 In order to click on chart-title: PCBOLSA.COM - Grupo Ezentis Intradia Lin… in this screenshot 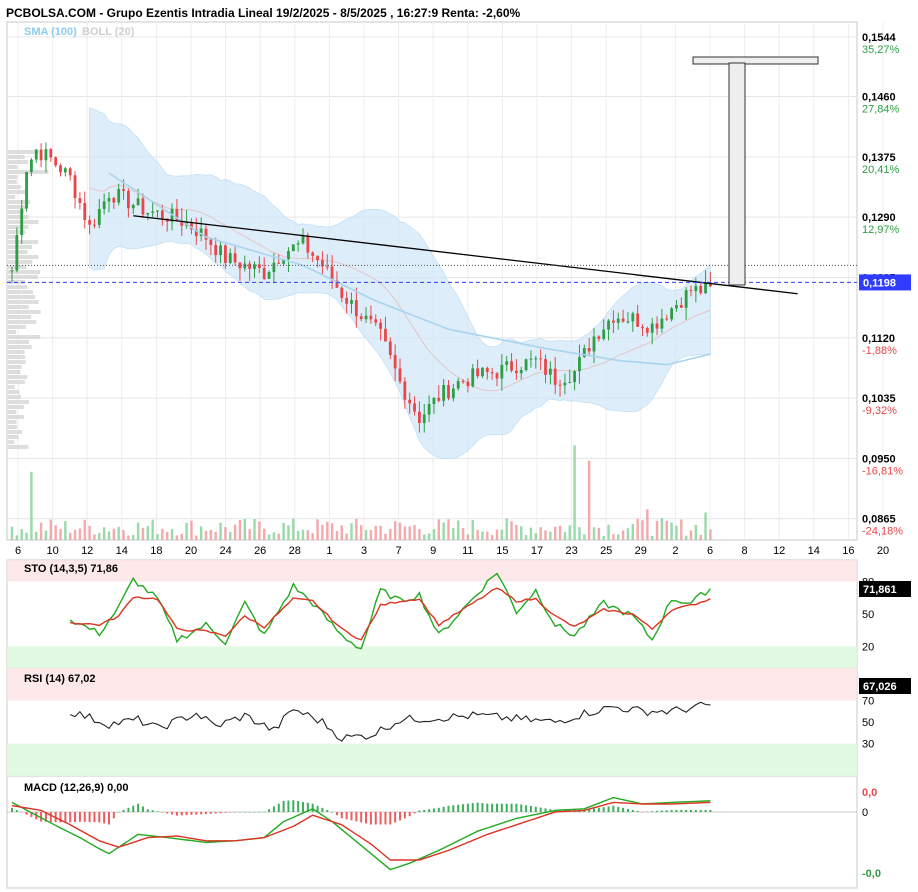, I will do `click(263, 13)`.